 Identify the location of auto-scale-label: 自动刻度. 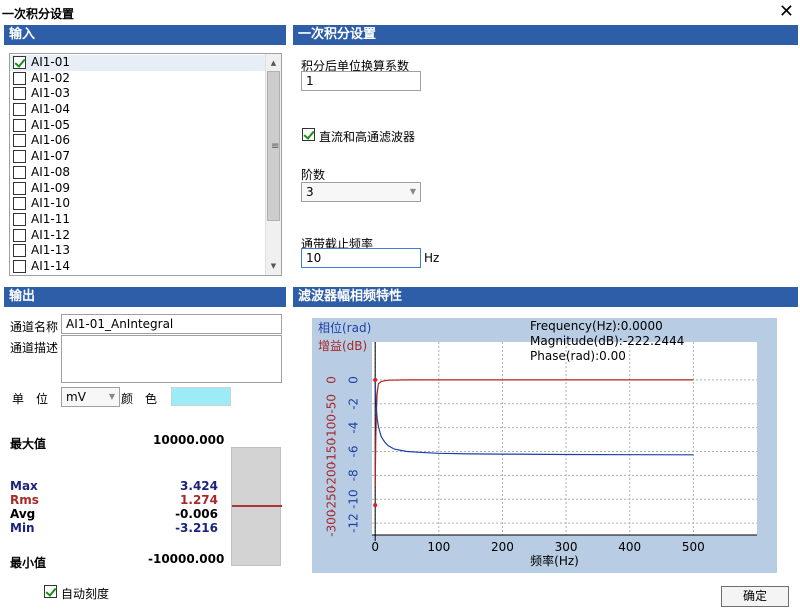
(85, 594).